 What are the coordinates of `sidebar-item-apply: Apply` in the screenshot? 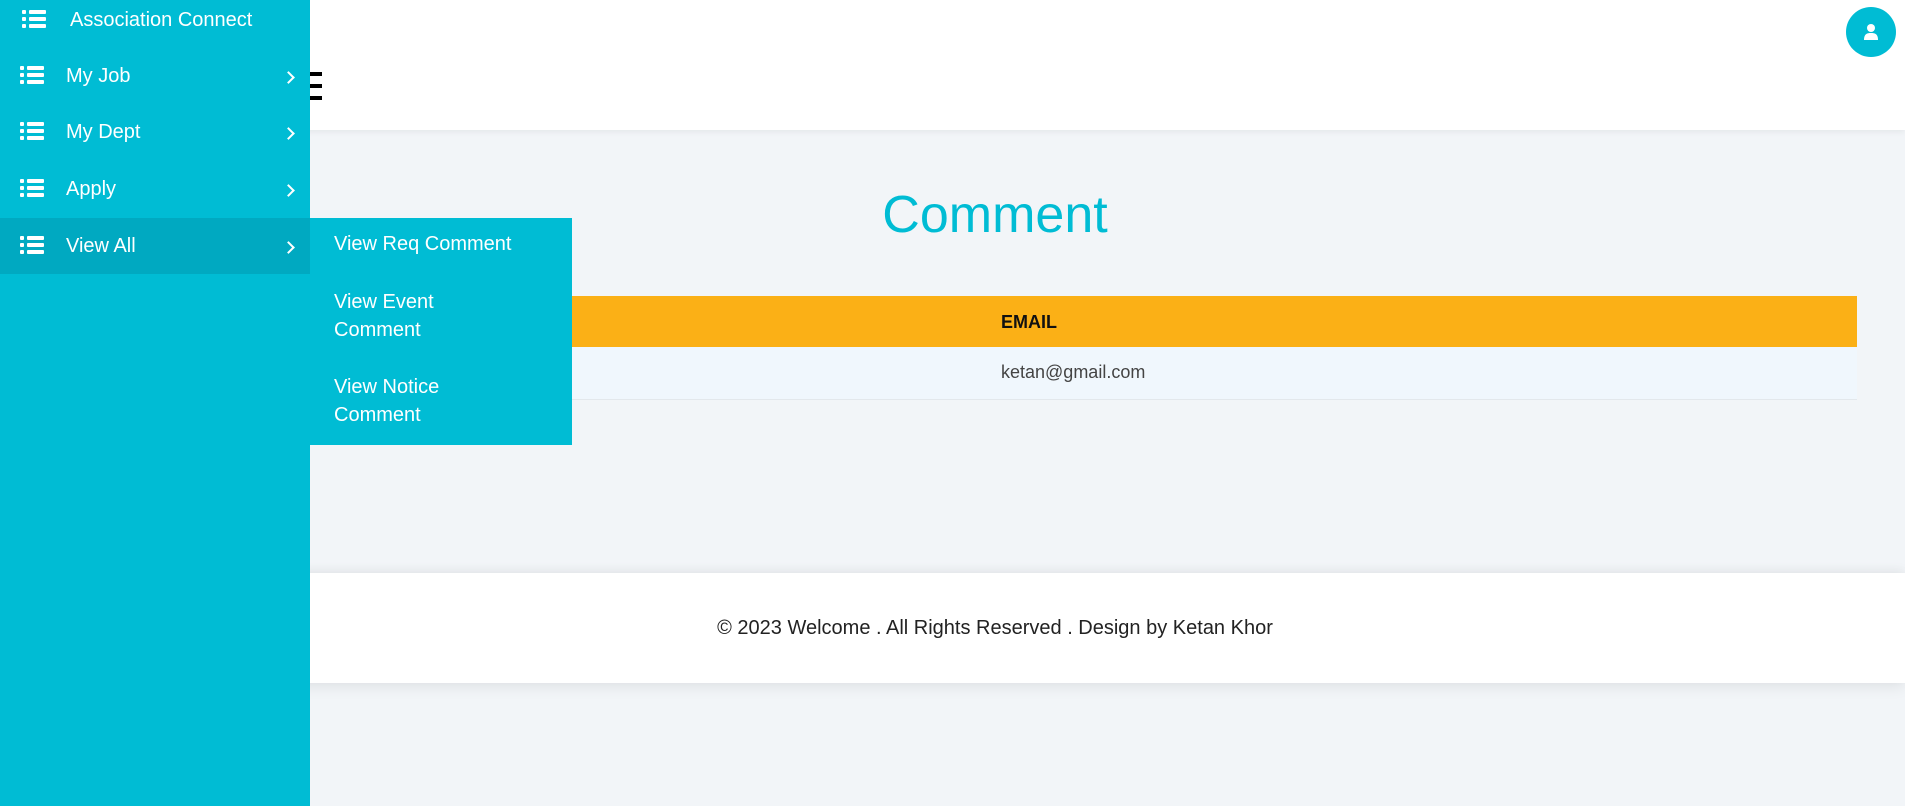 It's located at (155, 189).